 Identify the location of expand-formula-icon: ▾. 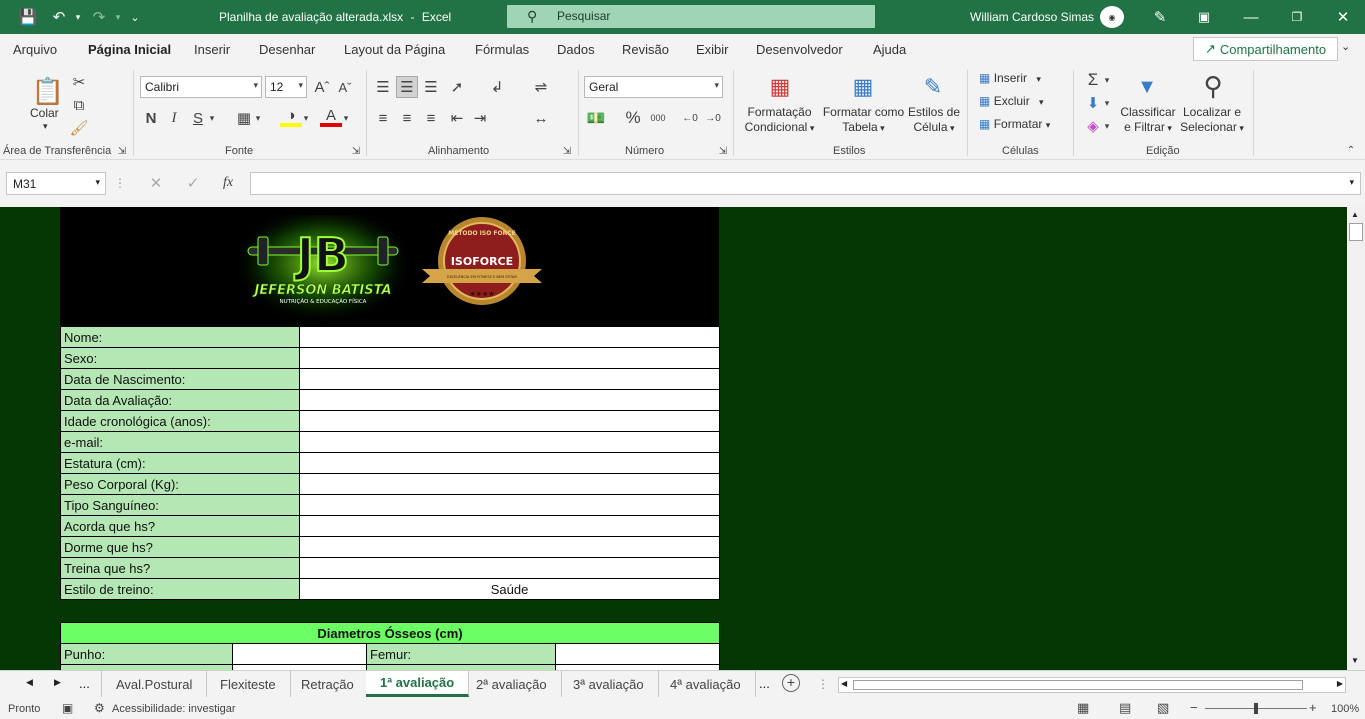
(1351, 182).